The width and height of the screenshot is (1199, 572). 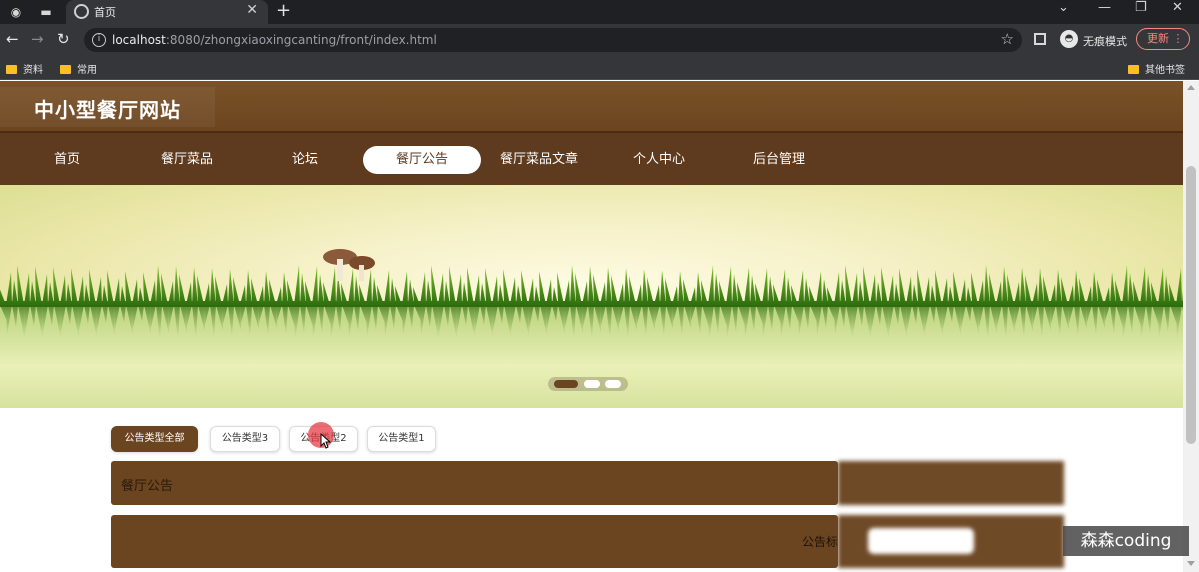 What do you see at coordinates (474, 483) in the screenshot?
I see `notice-section-header: 餐厅公告` at bounding box center [474, 483].